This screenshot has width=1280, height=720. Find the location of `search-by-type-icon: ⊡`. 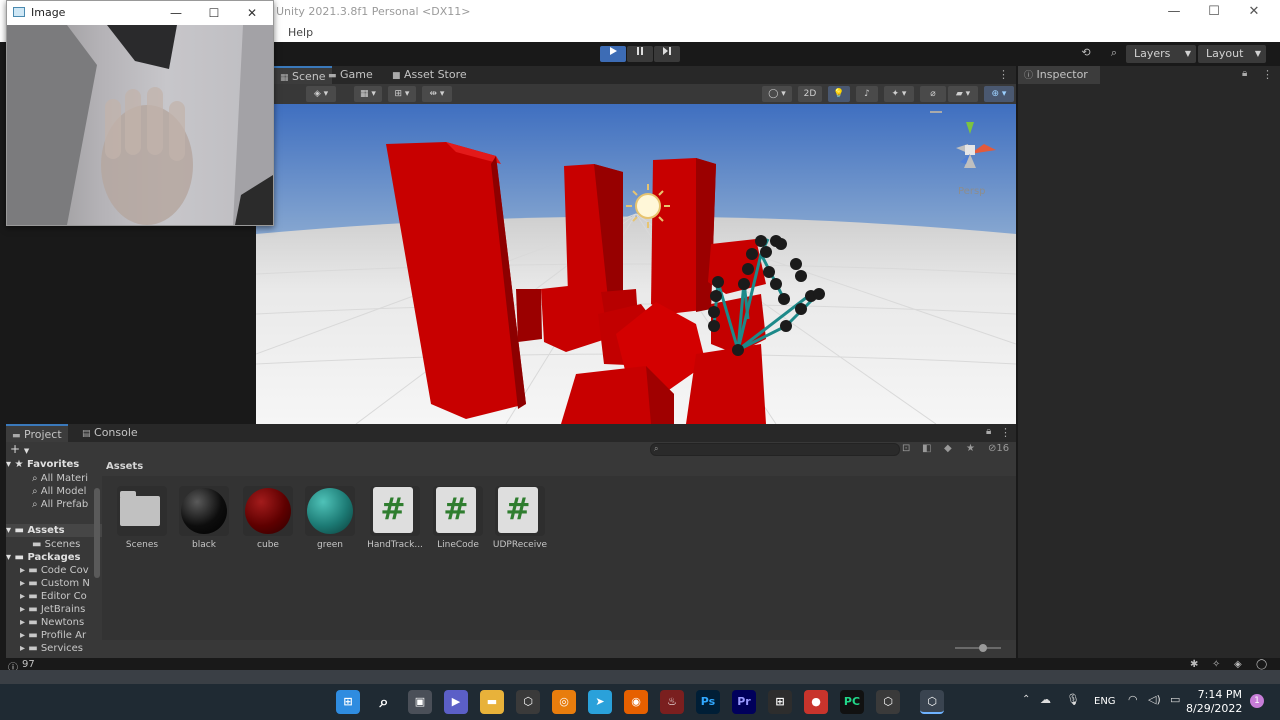

search-by-type-icon: ⊡ is located at coordinates (906, 448).